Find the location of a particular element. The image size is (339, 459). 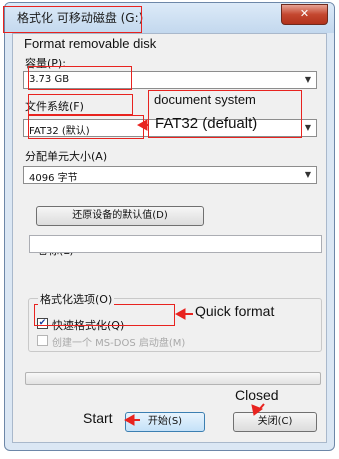

format-options-label: 格式化选项(O) is located at coordinates (76, 299).